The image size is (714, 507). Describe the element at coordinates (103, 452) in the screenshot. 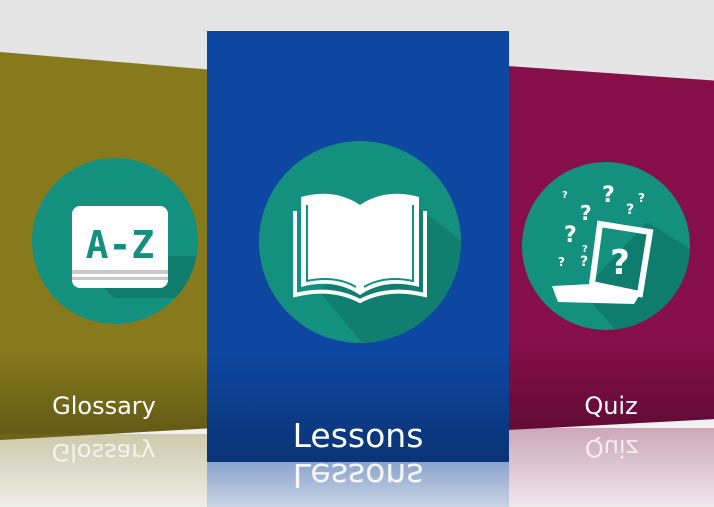

I see `glossary-reflection-label: Glossary` at that location.